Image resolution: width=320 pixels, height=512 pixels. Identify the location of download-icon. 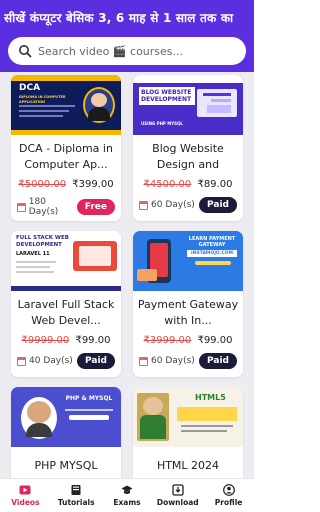
(178, 490).